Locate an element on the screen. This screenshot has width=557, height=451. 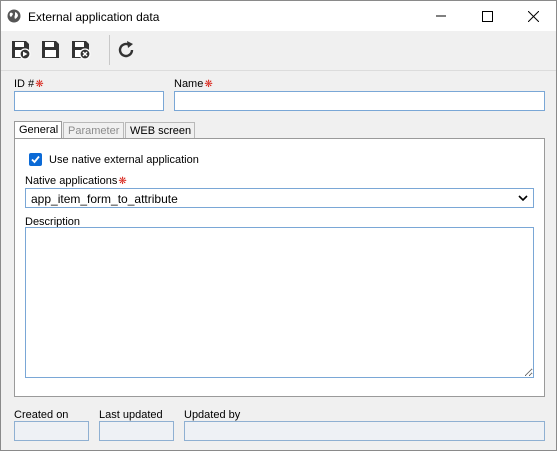
created-on-field is located at coordinates (51, 431).